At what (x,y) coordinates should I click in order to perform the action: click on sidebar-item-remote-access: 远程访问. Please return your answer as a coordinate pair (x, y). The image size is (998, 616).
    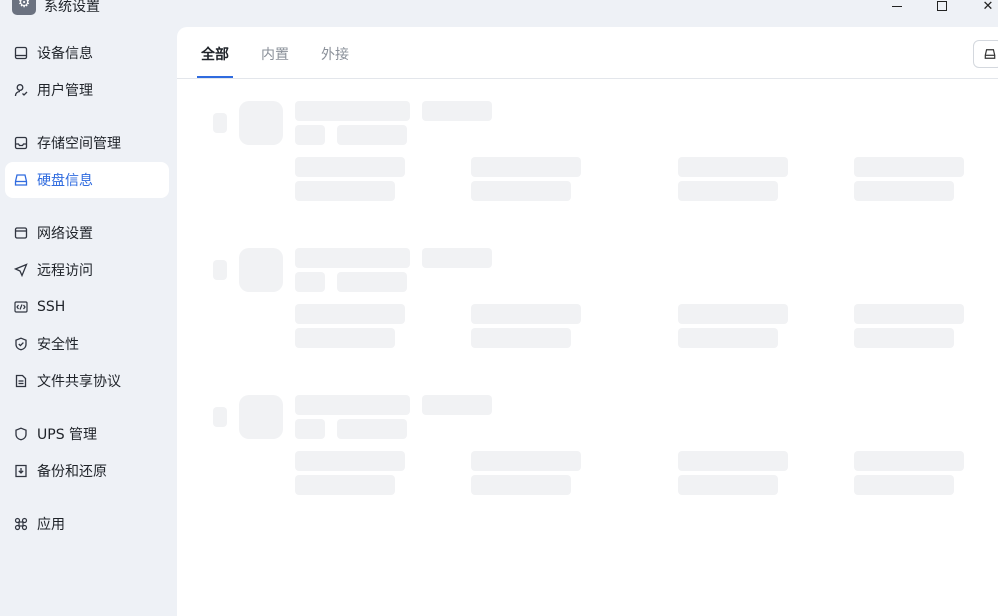
    Looking at the image, I should click on (87, 270).